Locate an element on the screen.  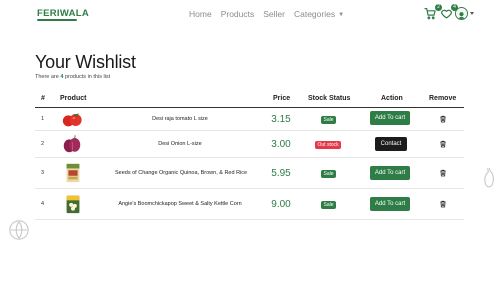
user-avatar-button is located at coordinates (461, 13).